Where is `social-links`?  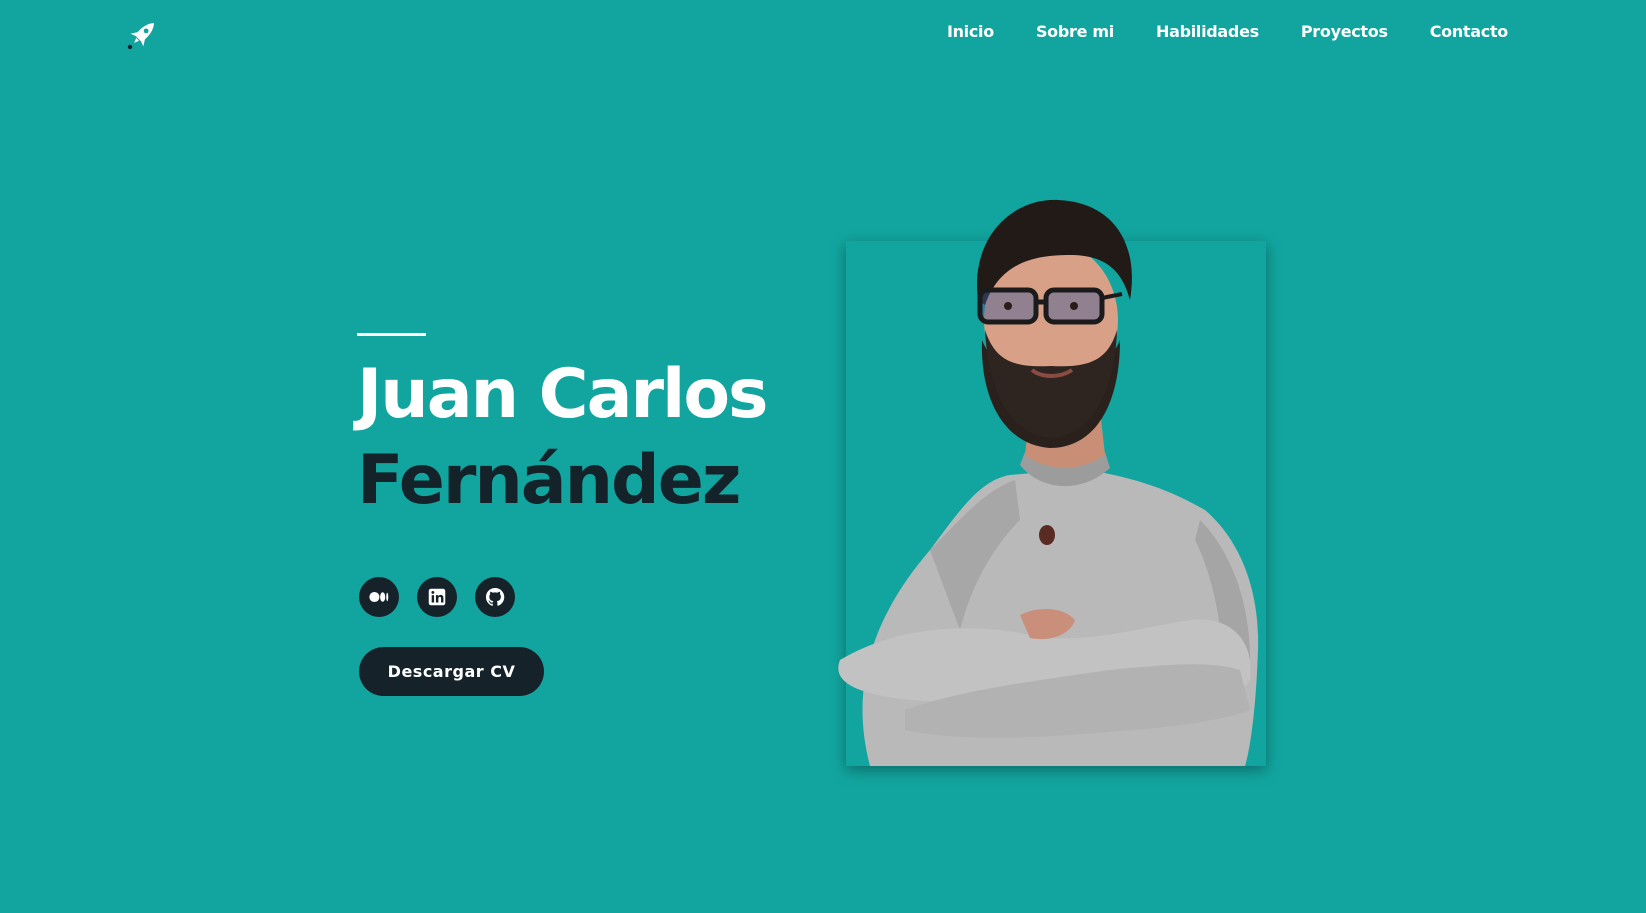
social-links is located at coordinates (437, 597).